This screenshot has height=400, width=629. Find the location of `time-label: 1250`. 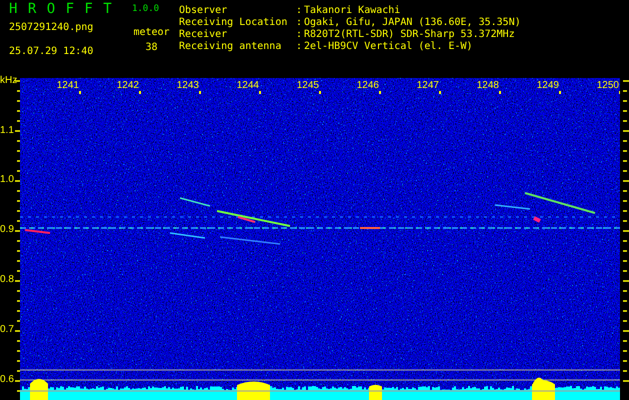

time-label: 1250 is located at coordinates (607, 86).